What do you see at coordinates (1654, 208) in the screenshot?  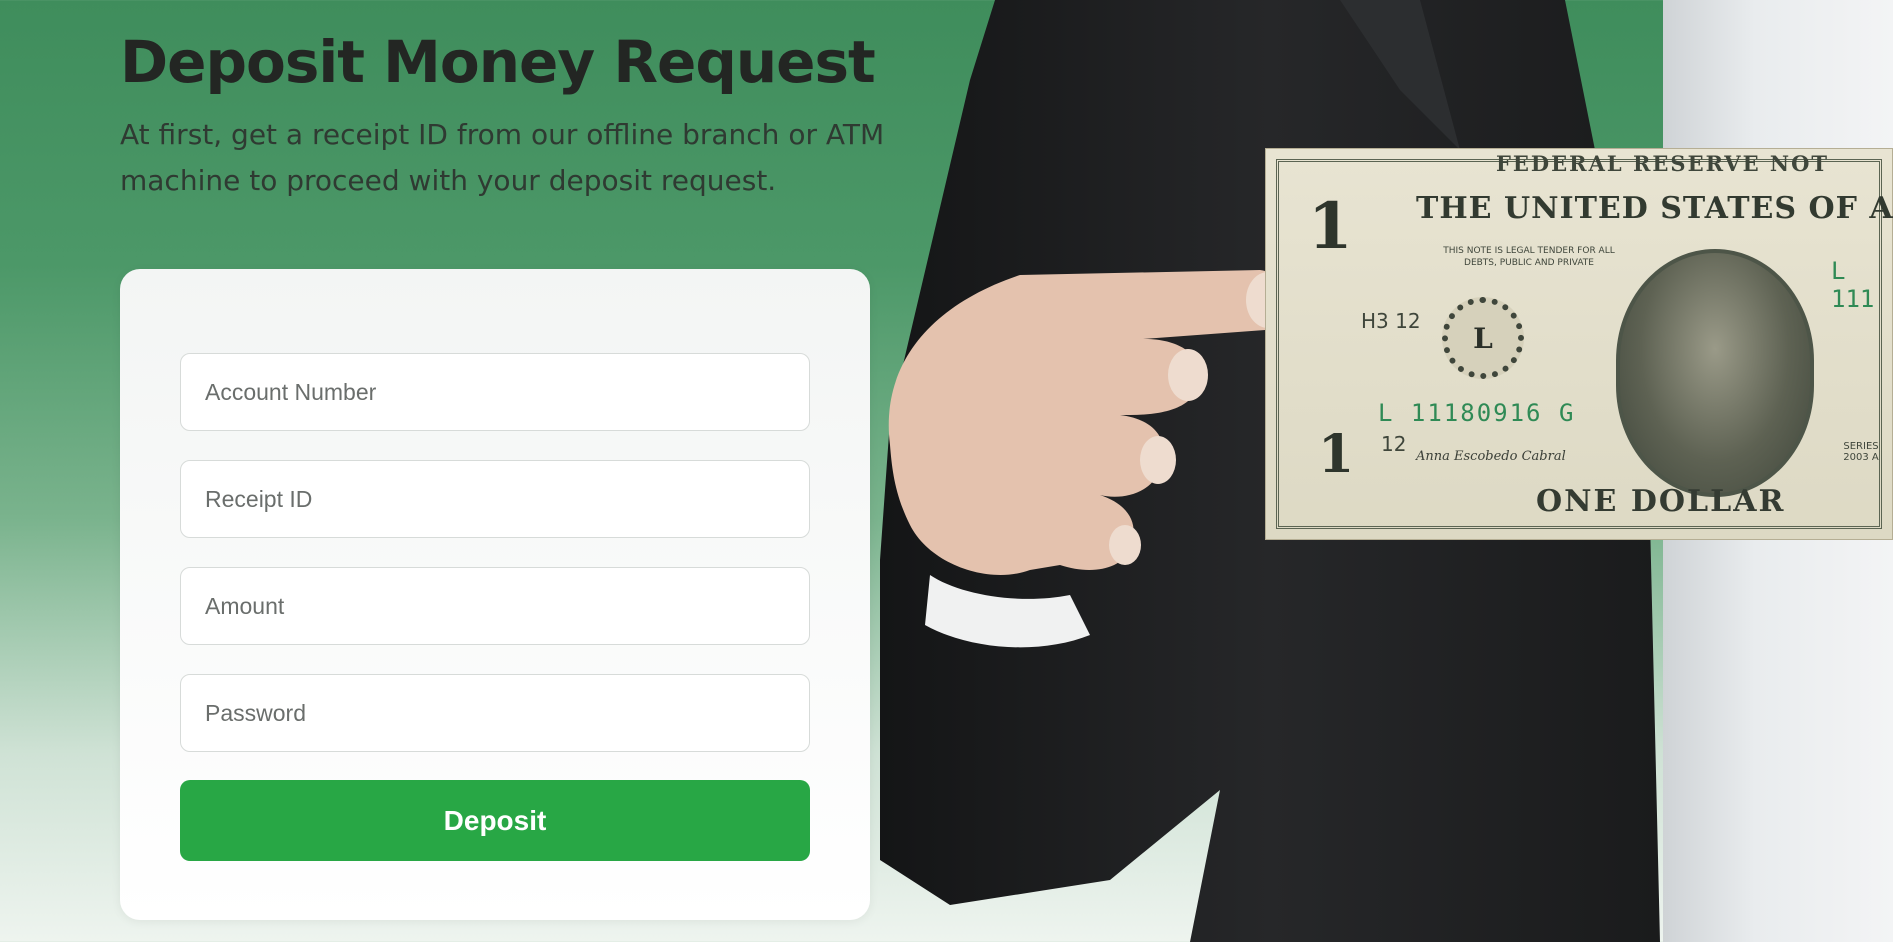 I see `bill-title-text: THE UNITED STATES OF AM` at bounding box center [1654, 208].